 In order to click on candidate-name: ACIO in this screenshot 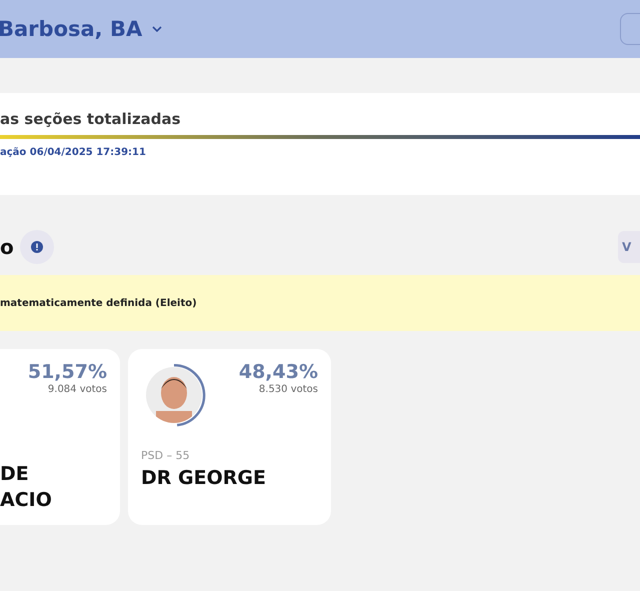, I will do `click(26, 500)`.